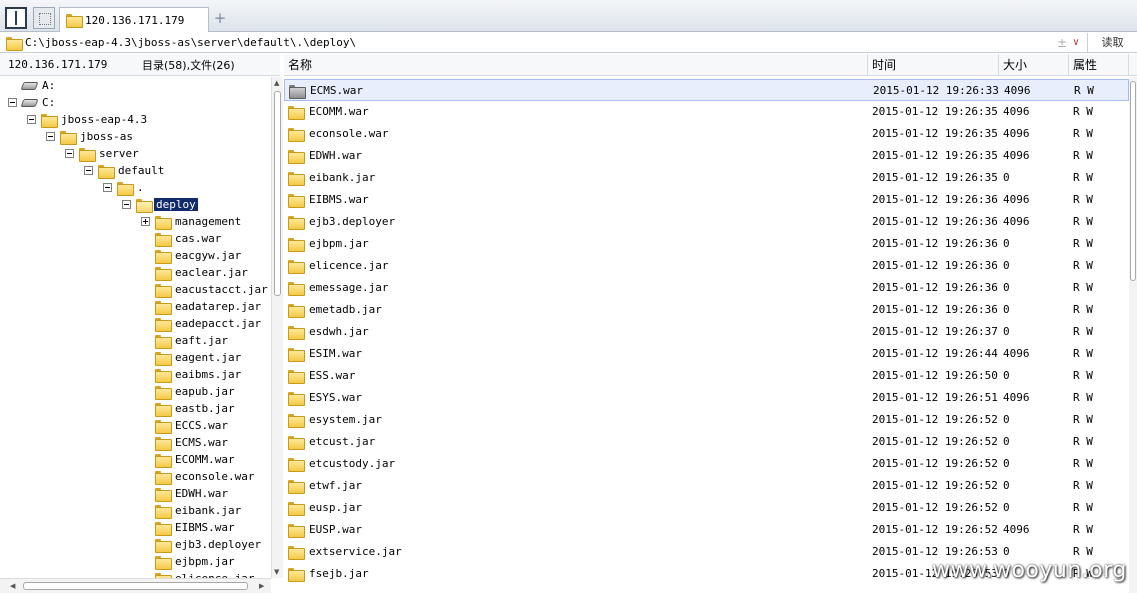  Describe the element at coordinates (338, 288) in the screenshot. I see `file-name-cell: emessage.jar` at that location.